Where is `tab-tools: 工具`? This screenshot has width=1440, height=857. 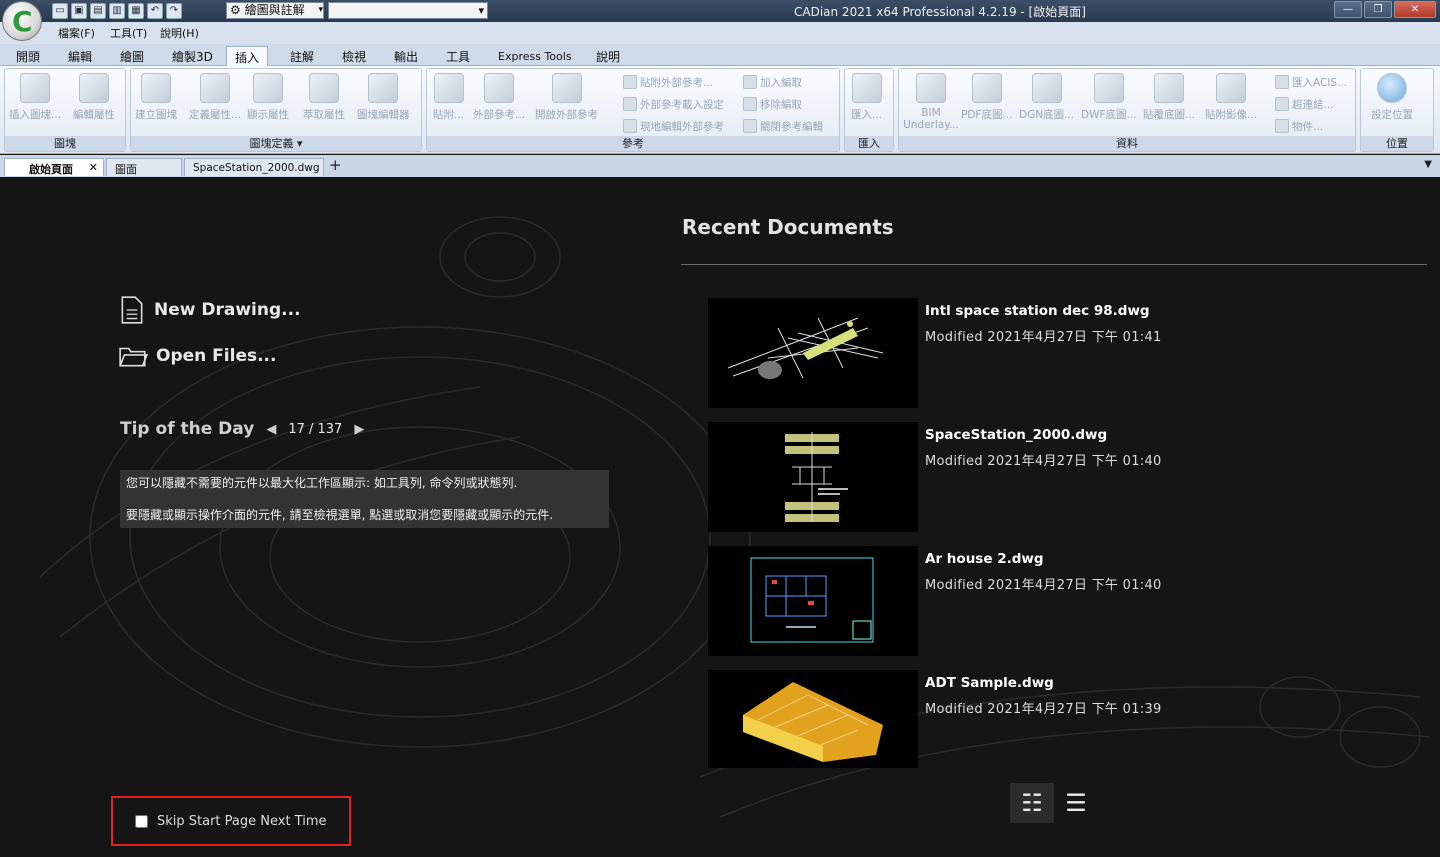 tab-tools: 工具 is located at coordinates (458, 56).